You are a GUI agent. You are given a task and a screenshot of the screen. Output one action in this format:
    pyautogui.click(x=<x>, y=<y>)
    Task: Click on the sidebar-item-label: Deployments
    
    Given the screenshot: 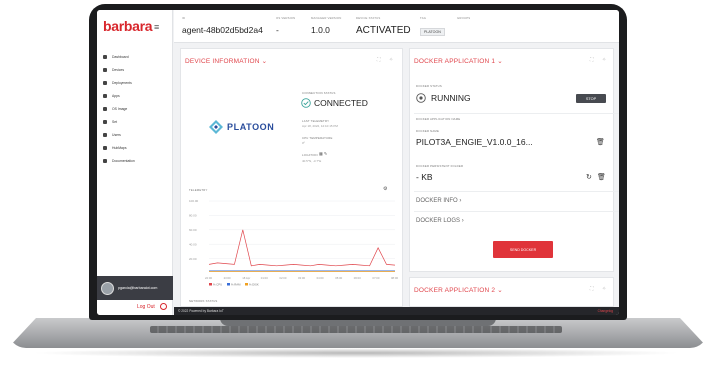 What is the action you would take?
    pyautogui.click(x=122, y=82)
    